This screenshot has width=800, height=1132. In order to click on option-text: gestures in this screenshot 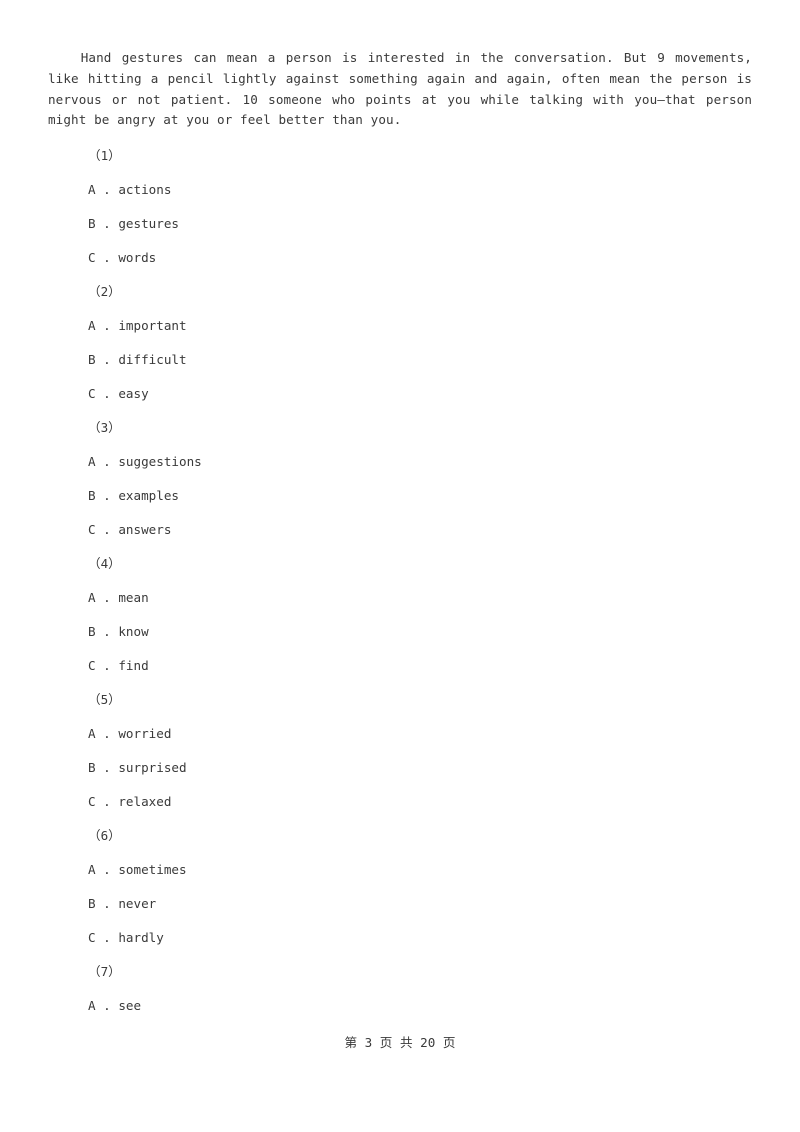, I will do `click(149, 224)`.